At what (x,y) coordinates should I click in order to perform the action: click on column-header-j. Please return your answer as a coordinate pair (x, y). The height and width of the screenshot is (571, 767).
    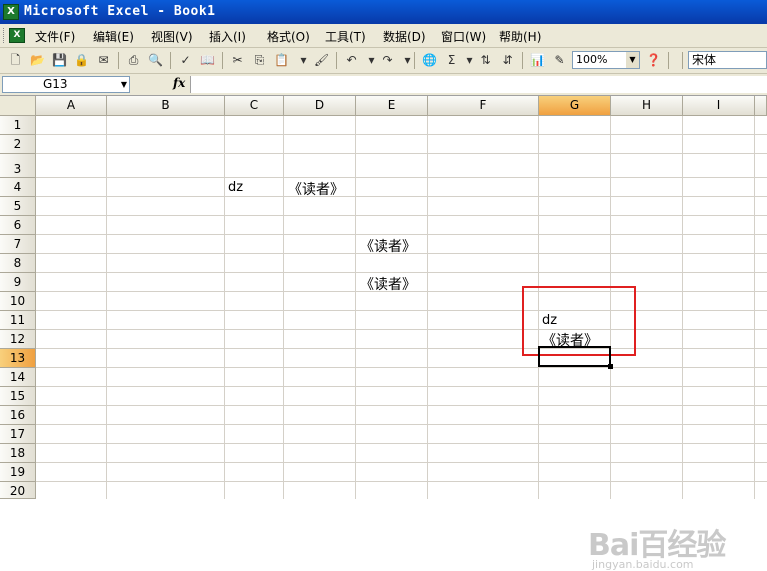
    Looking at the image, I should click on (761, 106).